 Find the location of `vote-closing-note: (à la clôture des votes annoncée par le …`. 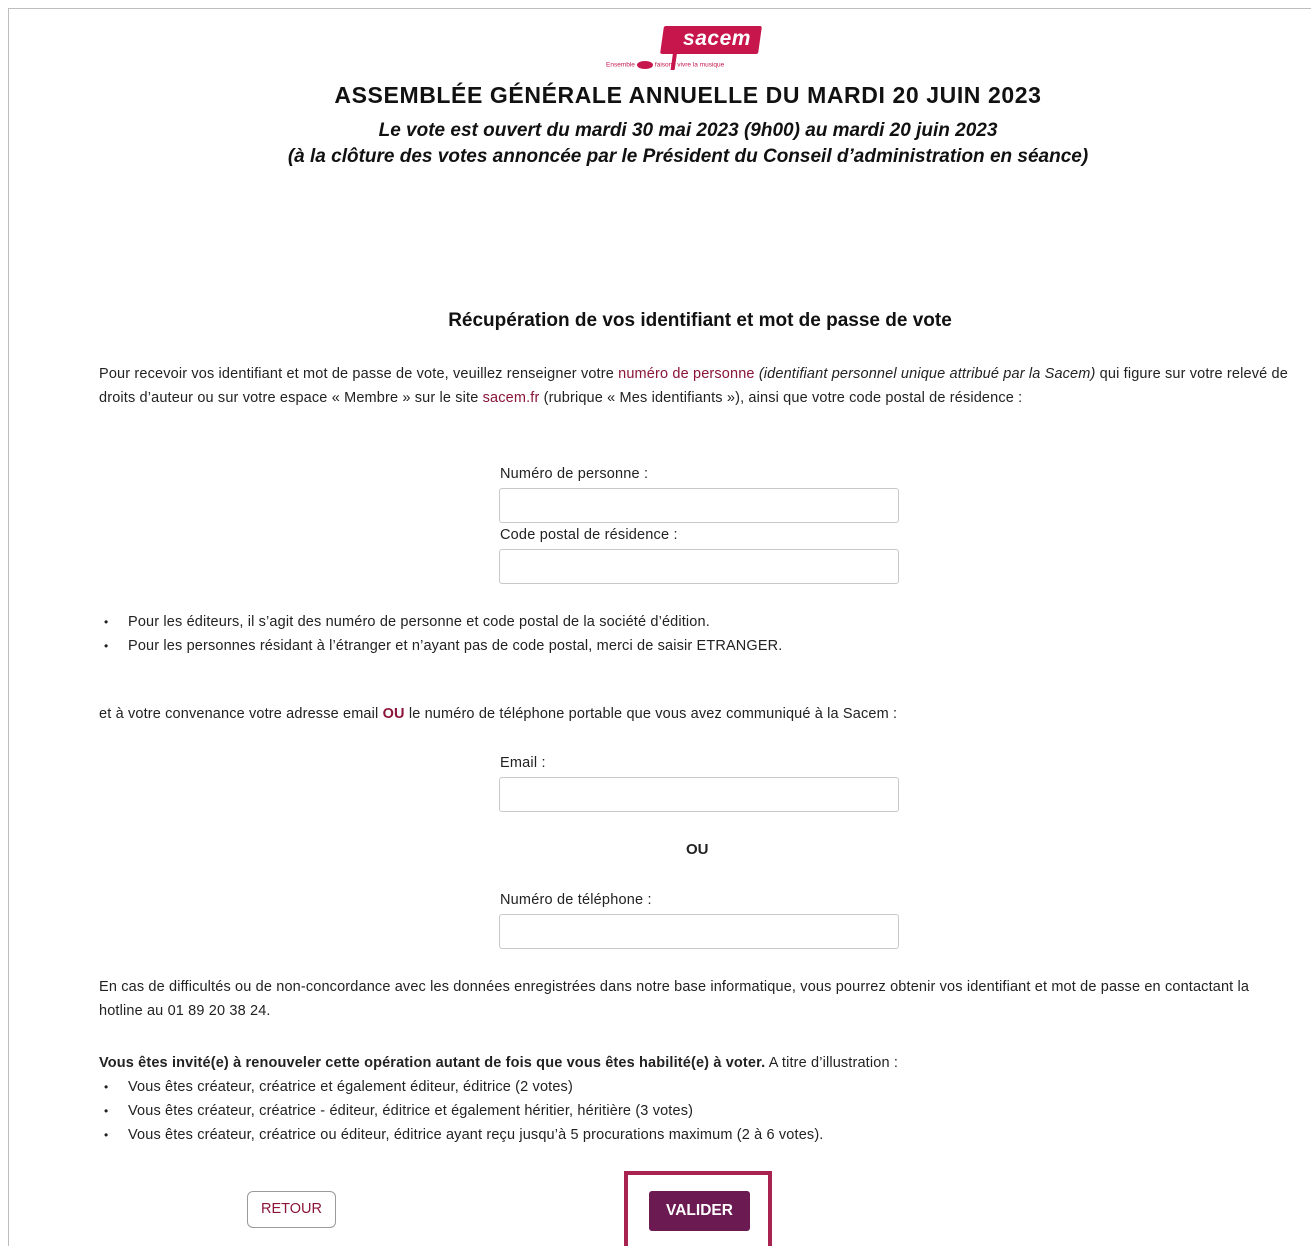

vote-closing-note: (à la clôture des votes annoncée par le … is located at coordinates (688, 156).